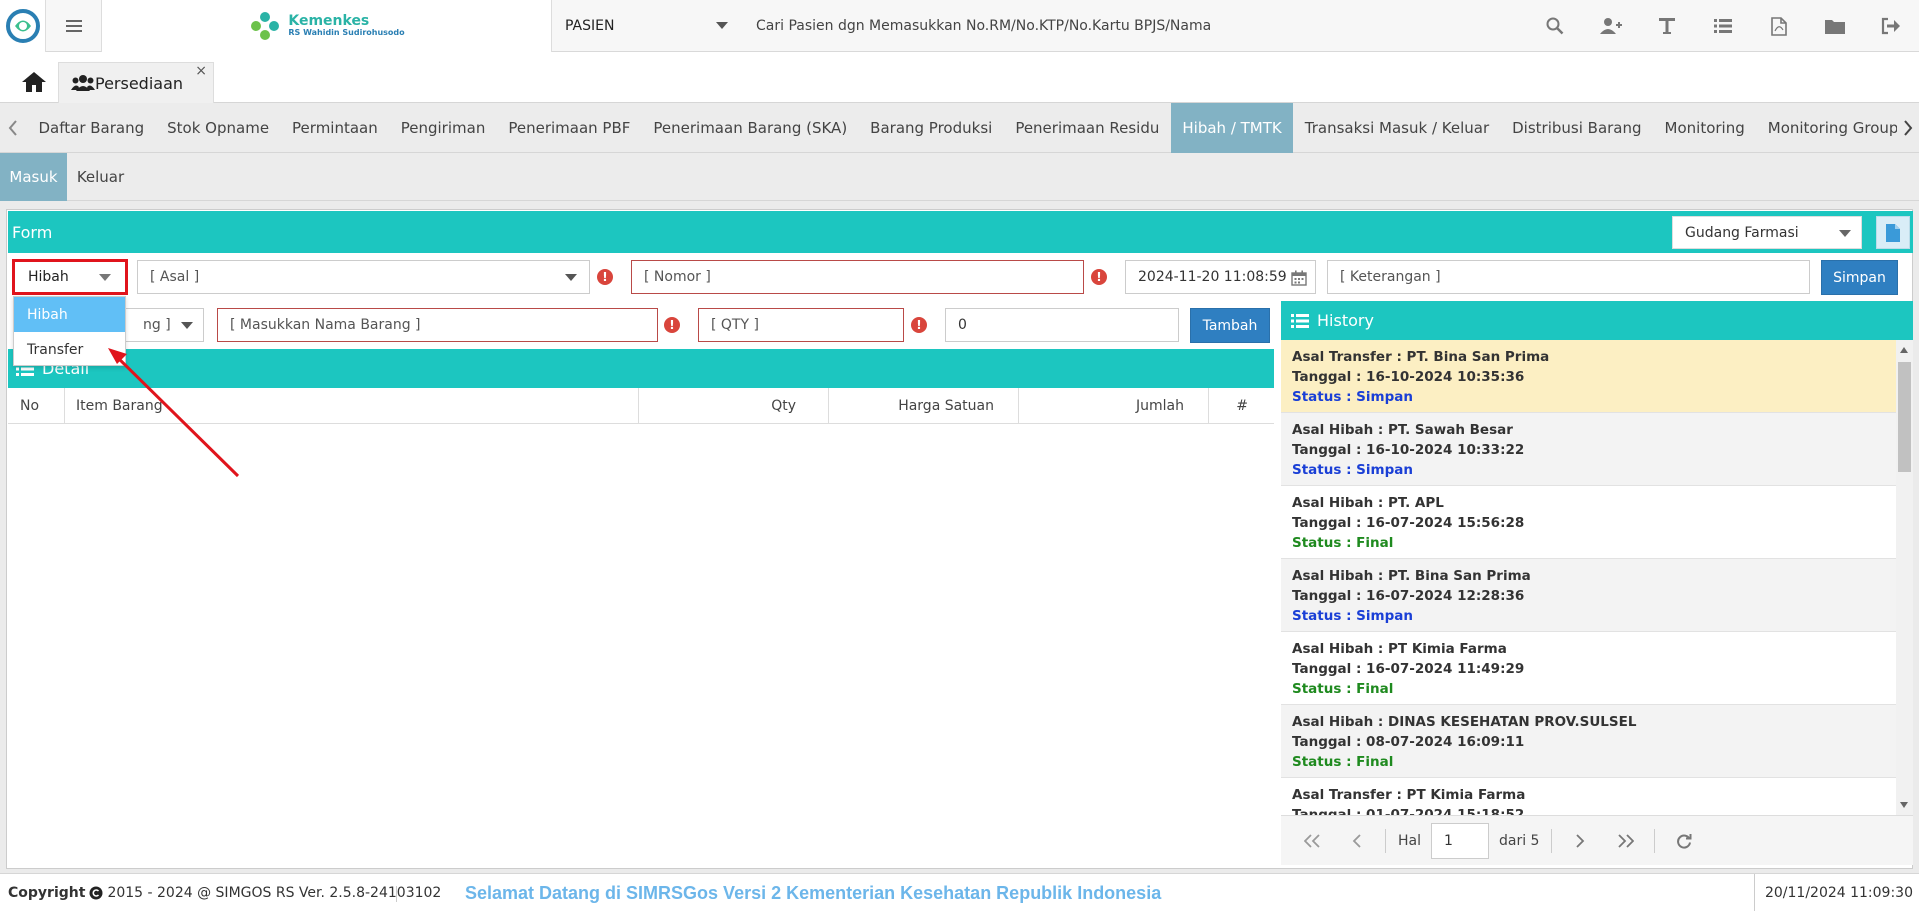 This screenshot has width=1919, height=911. What do you see at coordinates (1408, 377) in the screenshot?
I see `history-item-tanggal: Tanggal : 16-10-2024 10:35:36` at bounding box center [1408, 377].